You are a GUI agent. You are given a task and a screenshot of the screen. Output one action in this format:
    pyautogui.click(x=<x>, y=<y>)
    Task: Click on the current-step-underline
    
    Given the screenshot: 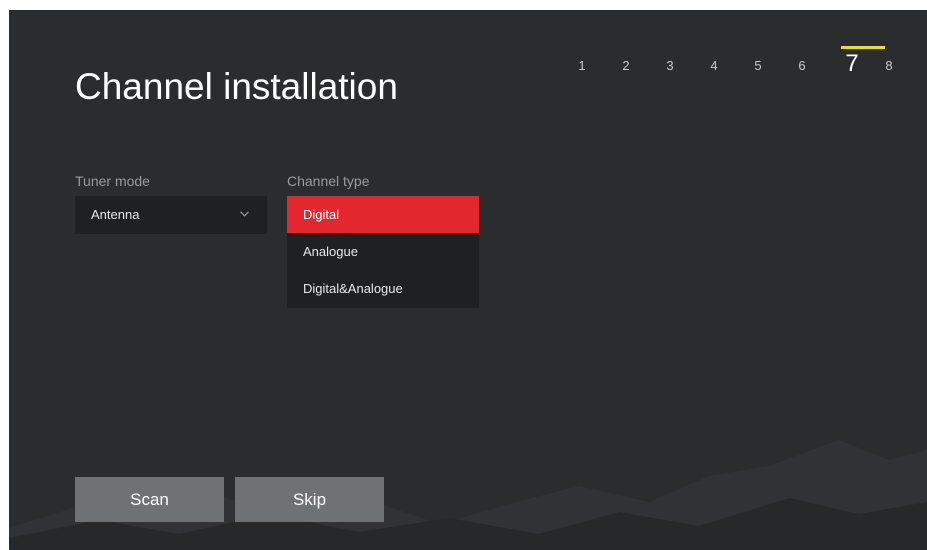 What is the action you would take?
    pyautogui.click(x=863, y=47)
    